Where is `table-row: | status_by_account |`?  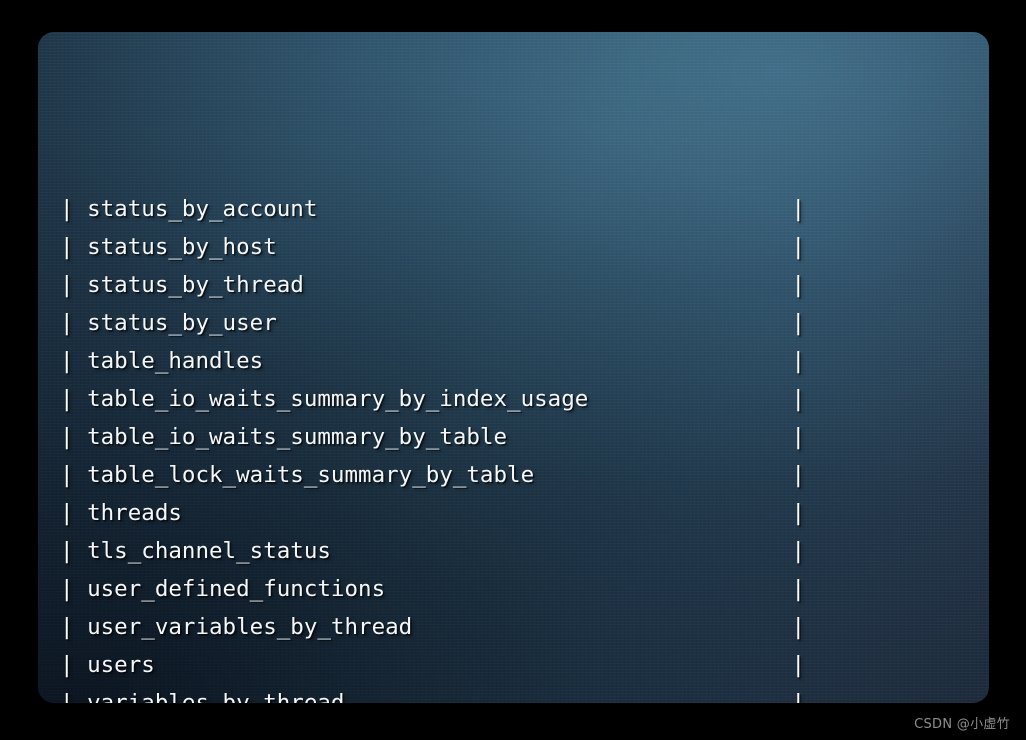 table-row: | status_by_account | is located at coordinates (524, 209).